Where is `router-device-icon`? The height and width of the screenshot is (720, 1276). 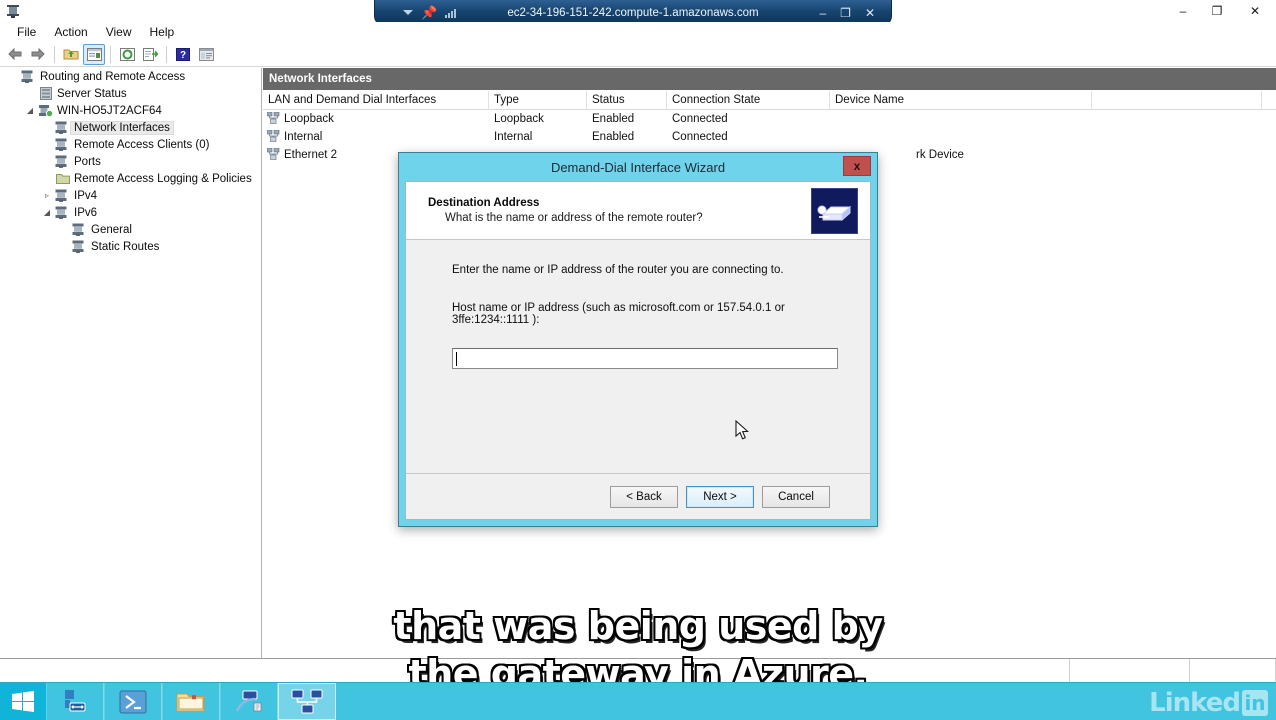 router-device-icon is located at coordinates (834, 211).